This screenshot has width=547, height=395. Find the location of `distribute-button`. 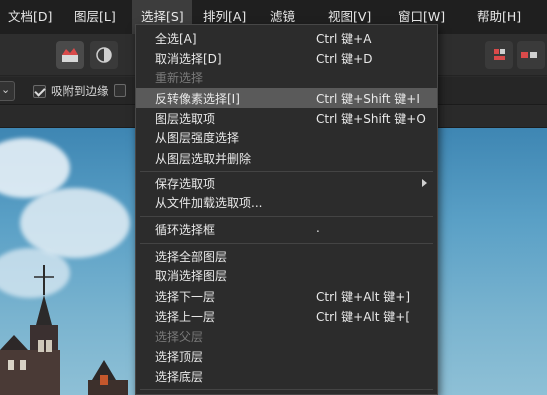

distribute-button is located at coordinates (531, 55).